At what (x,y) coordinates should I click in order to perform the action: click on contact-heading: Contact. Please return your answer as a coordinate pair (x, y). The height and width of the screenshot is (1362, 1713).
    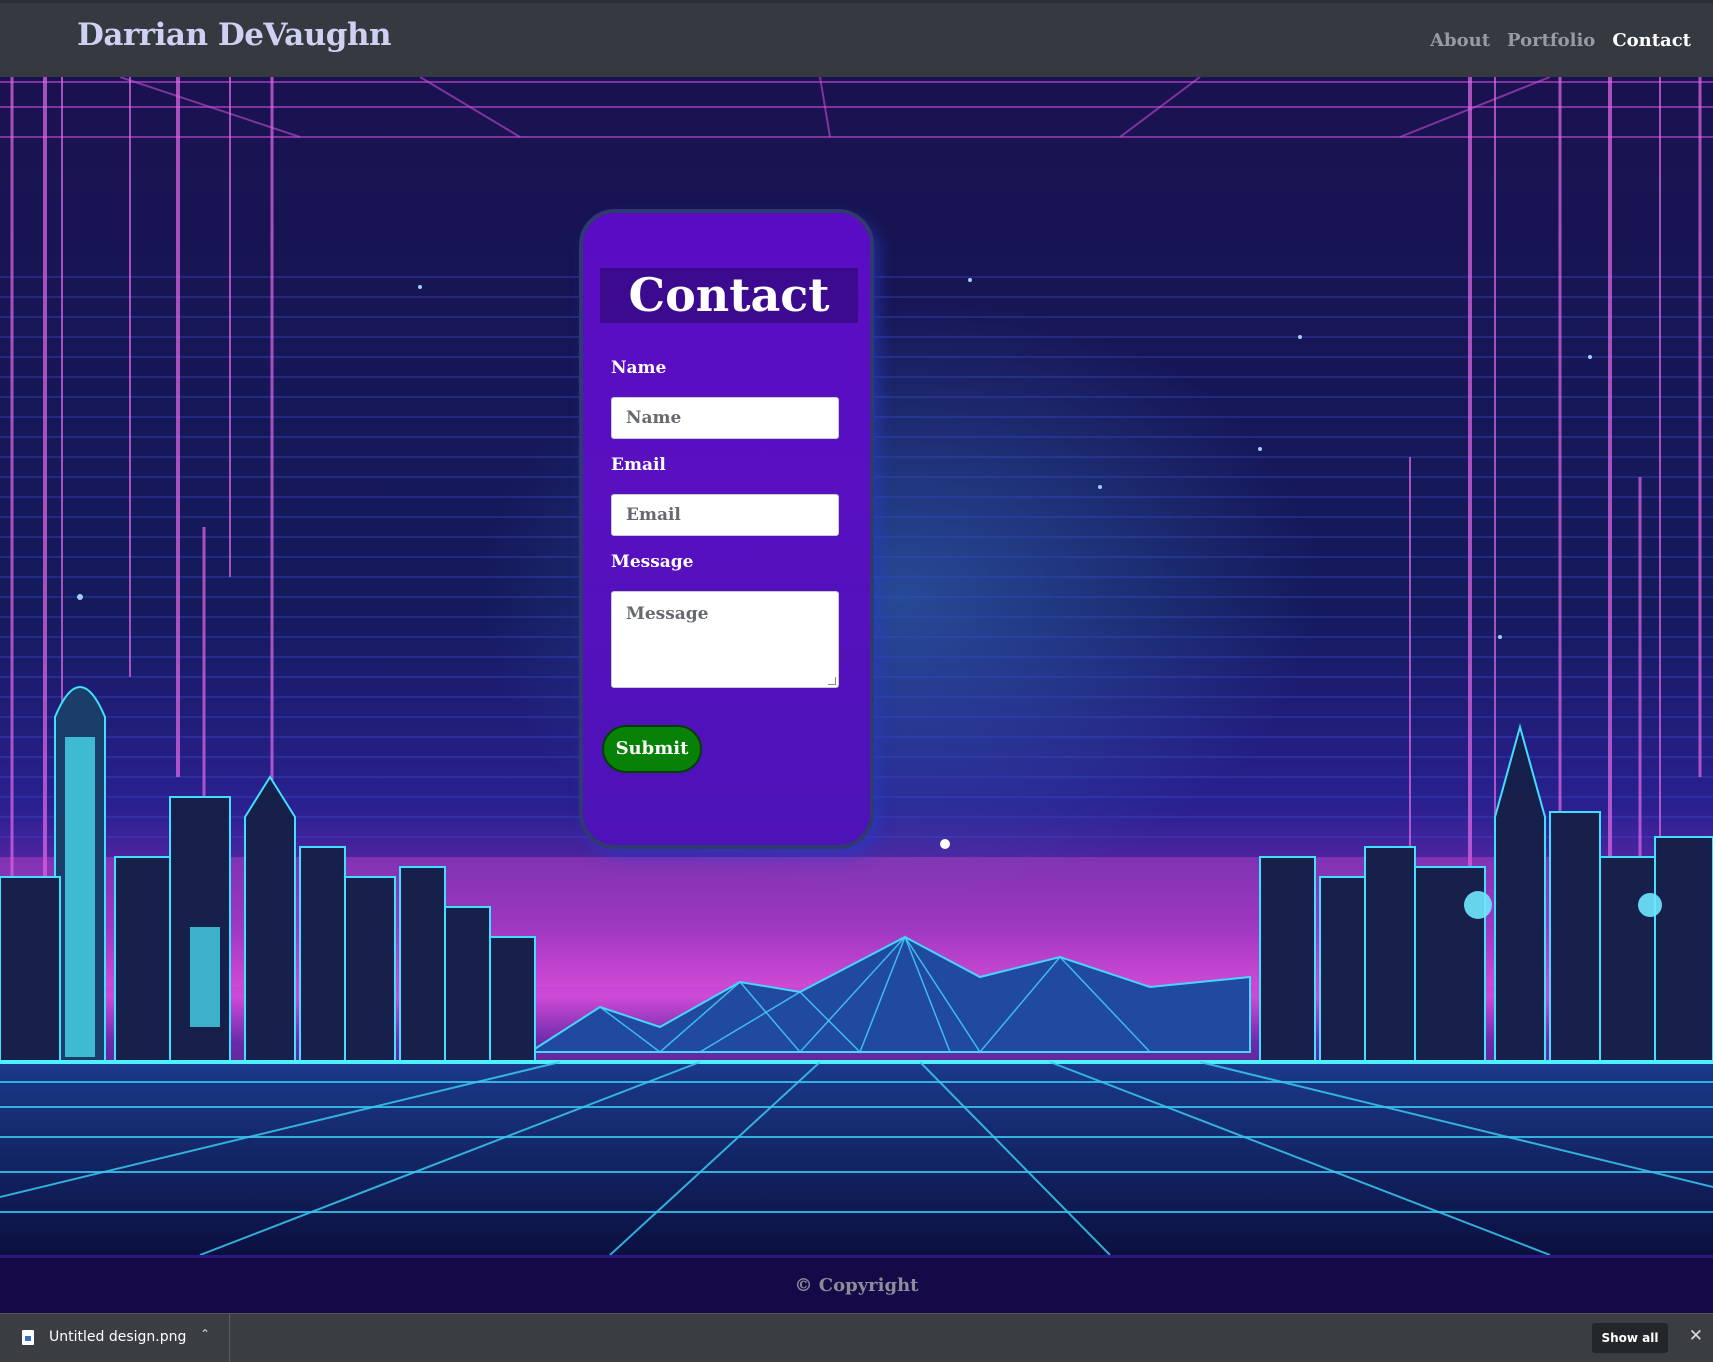
    Looking at the image, I should click on (729, 295).